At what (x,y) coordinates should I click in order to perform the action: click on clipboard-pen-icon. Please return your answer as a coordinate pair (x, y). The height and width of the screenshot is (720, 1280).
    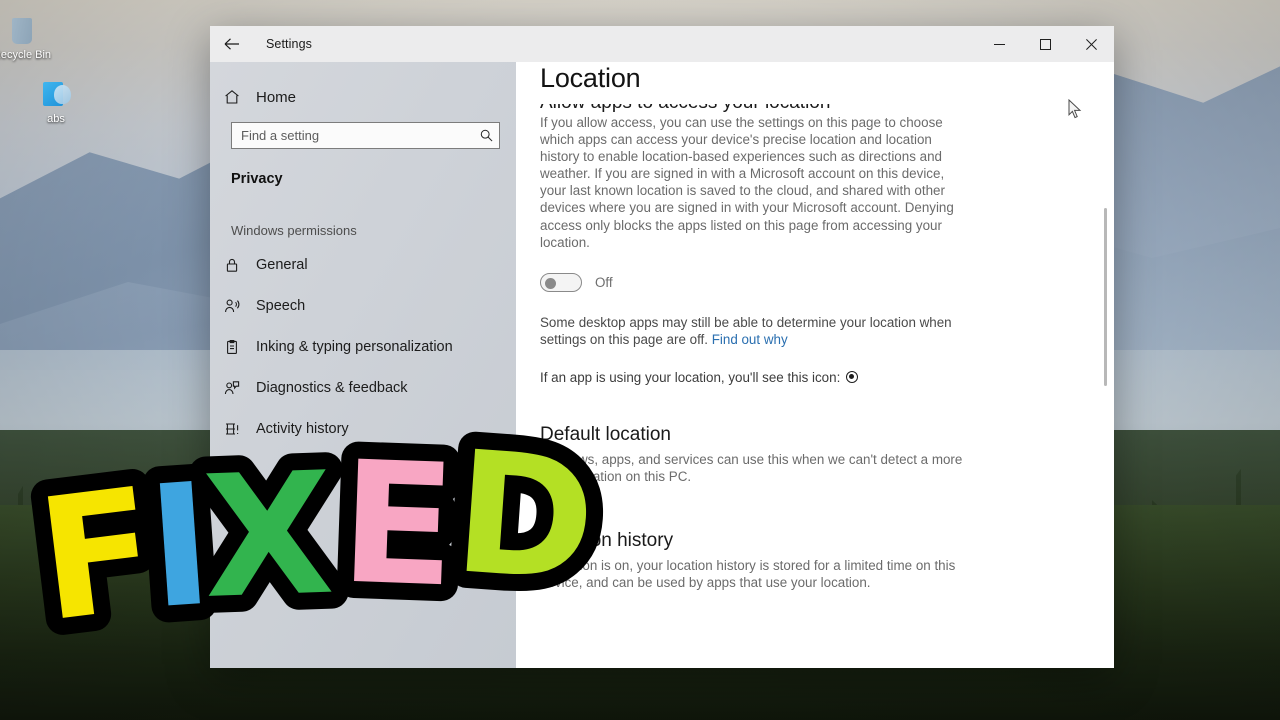
    Looking at the image, I should click on (240, 347).